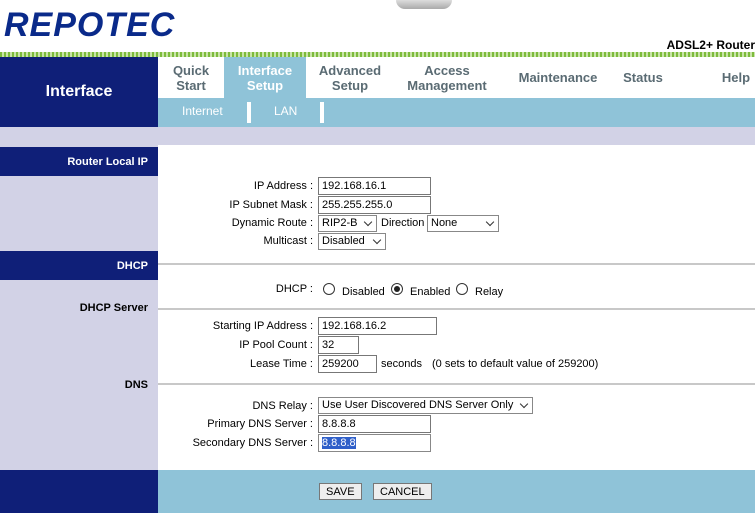 This screenshot has height=513, width=755. Describe the element at coordinates (363, 292) in the screenshot. I see `dhcp-disabled-label: Disabled` at that location.